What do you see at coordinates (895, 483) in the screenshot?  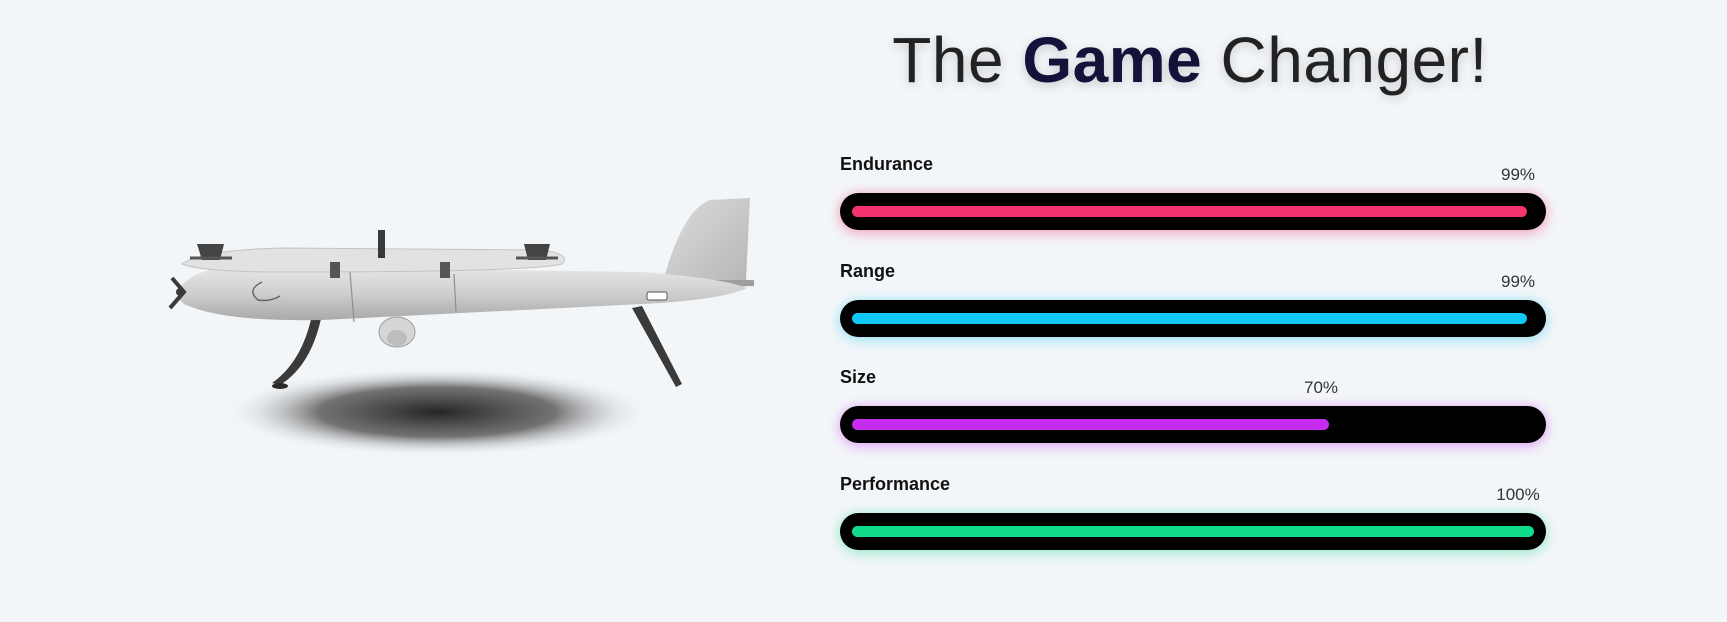 I see `skill-label: Performance` at bounding box center [895, 483].